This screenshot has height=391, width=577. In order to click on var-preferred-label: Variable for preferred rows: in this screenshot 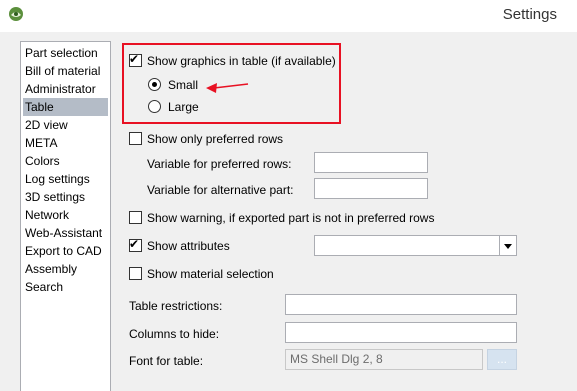, I will do `click(219, 164)`.